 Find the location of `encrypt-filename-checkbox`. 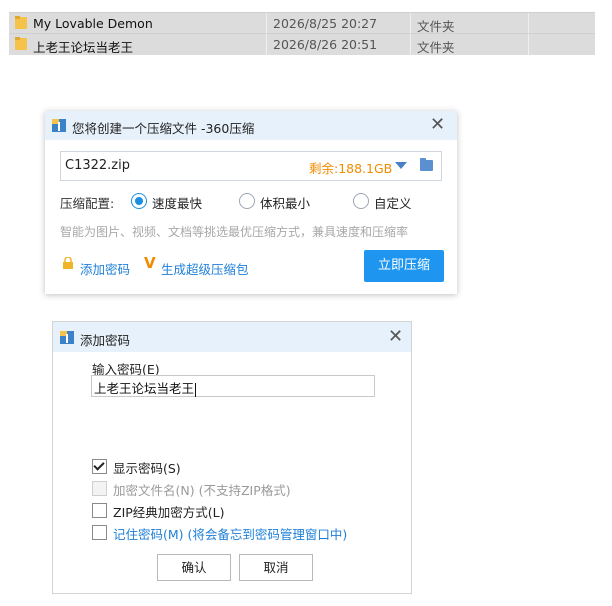

encrypt-filename-checkbox is located at coordinates (99, 488).